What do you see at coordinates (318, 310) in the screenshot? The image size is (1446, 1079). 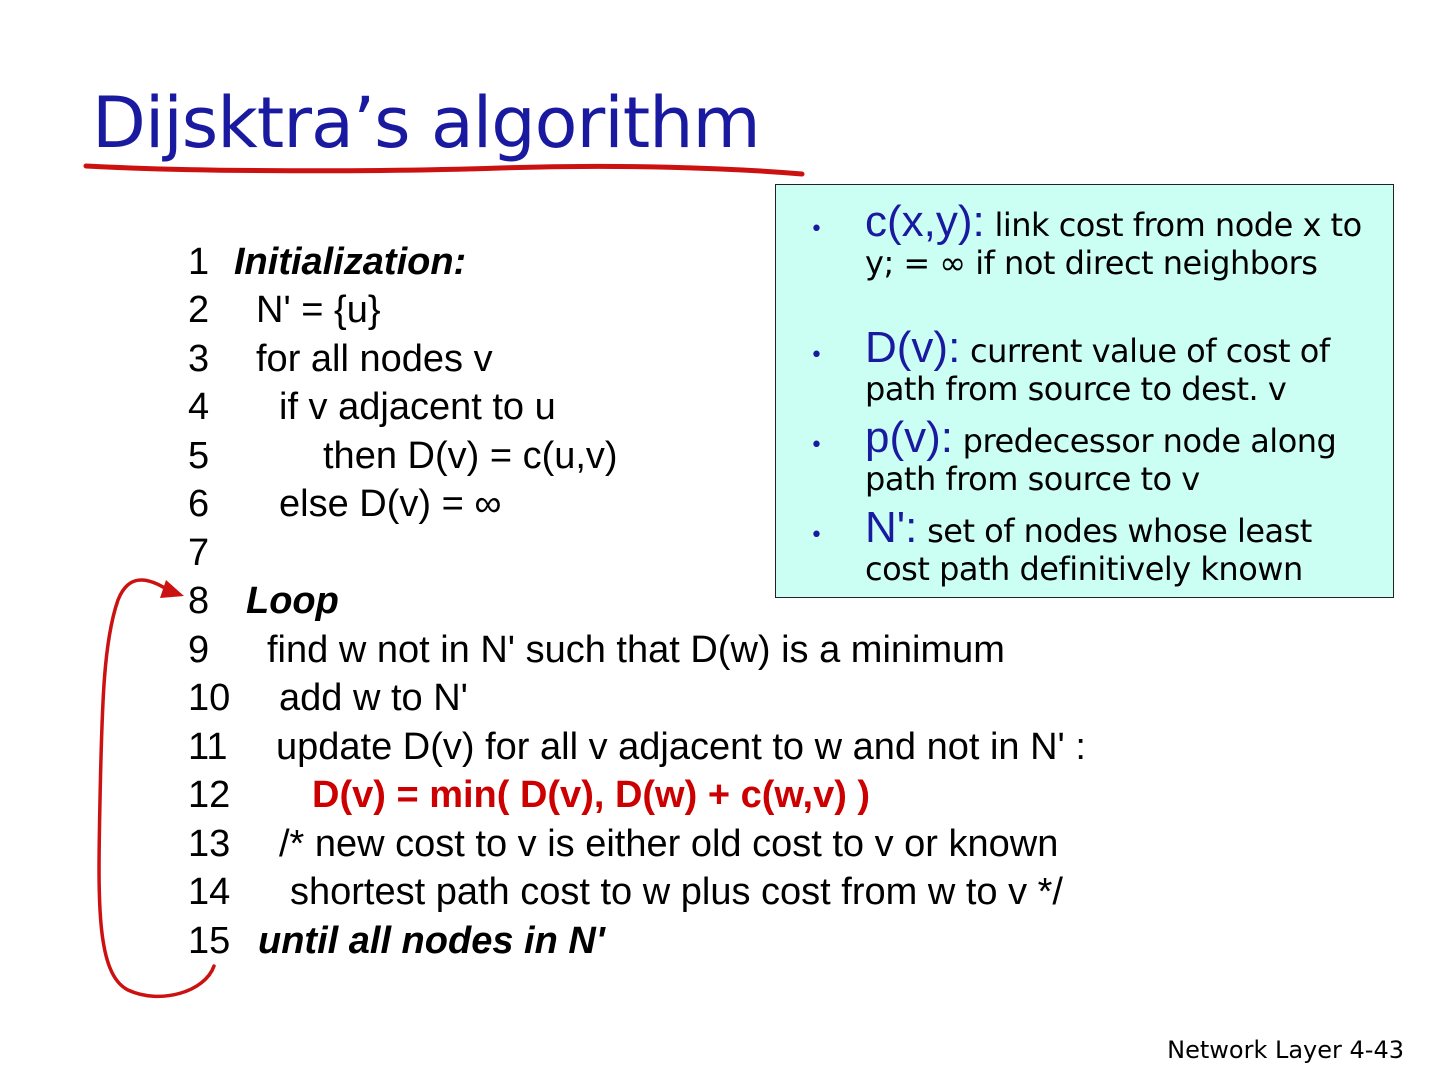 I see `code-text: N' = {u}` at bounding box center [318, 310].